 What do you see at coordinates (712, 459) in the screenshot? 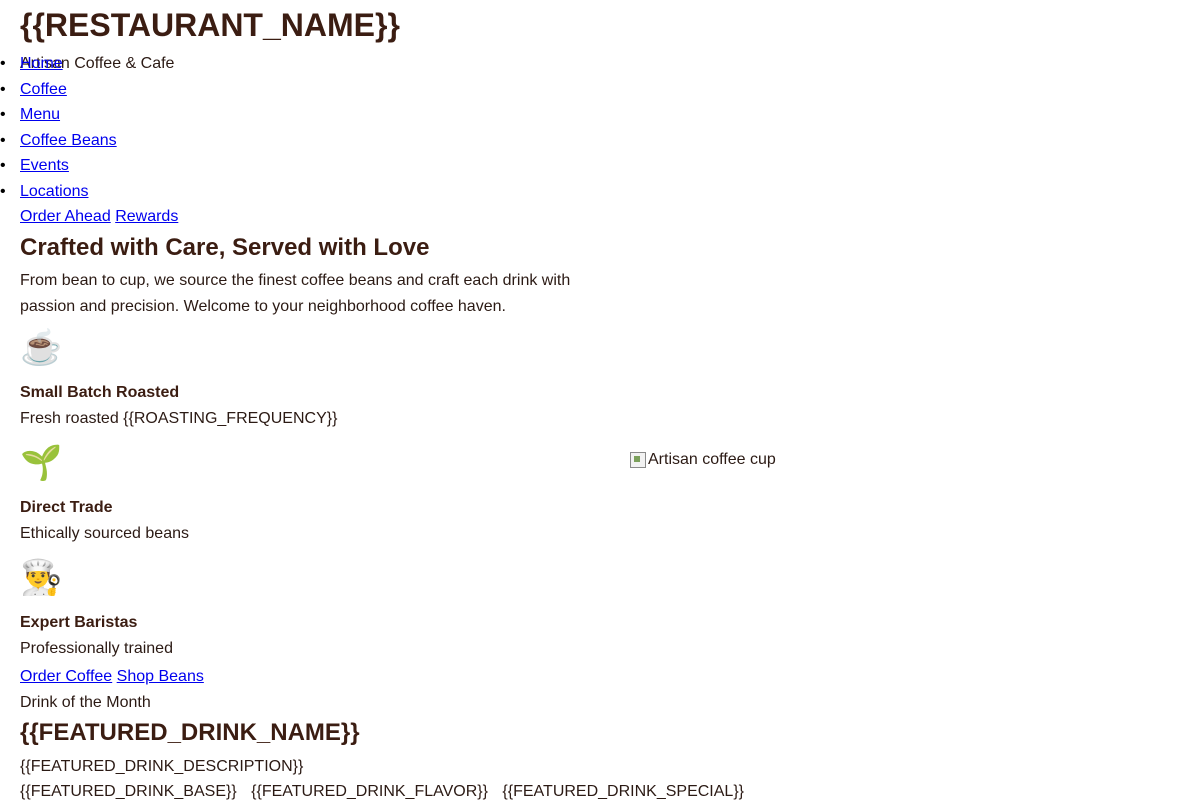
I see `hero-image-alt-text: Artisan coffee cup` at bounding box center [712, 459].